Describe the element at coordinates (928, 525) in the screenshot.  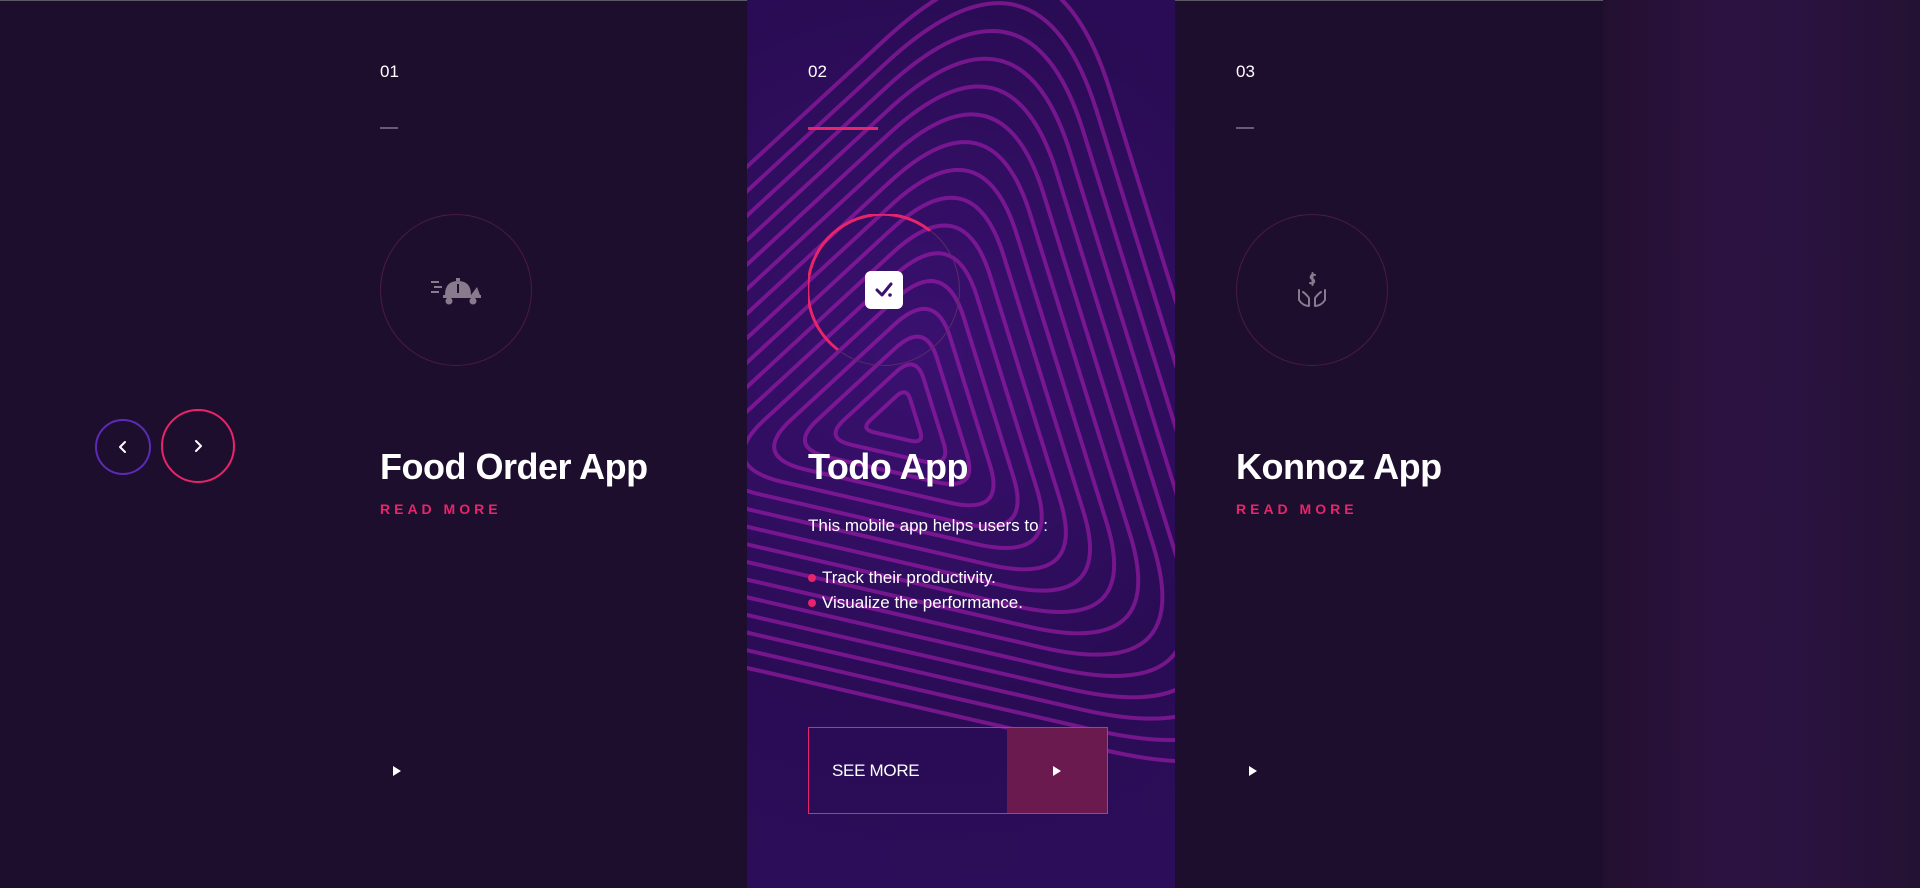
I see `slide-description: This mobile app helps users to :` at that location.